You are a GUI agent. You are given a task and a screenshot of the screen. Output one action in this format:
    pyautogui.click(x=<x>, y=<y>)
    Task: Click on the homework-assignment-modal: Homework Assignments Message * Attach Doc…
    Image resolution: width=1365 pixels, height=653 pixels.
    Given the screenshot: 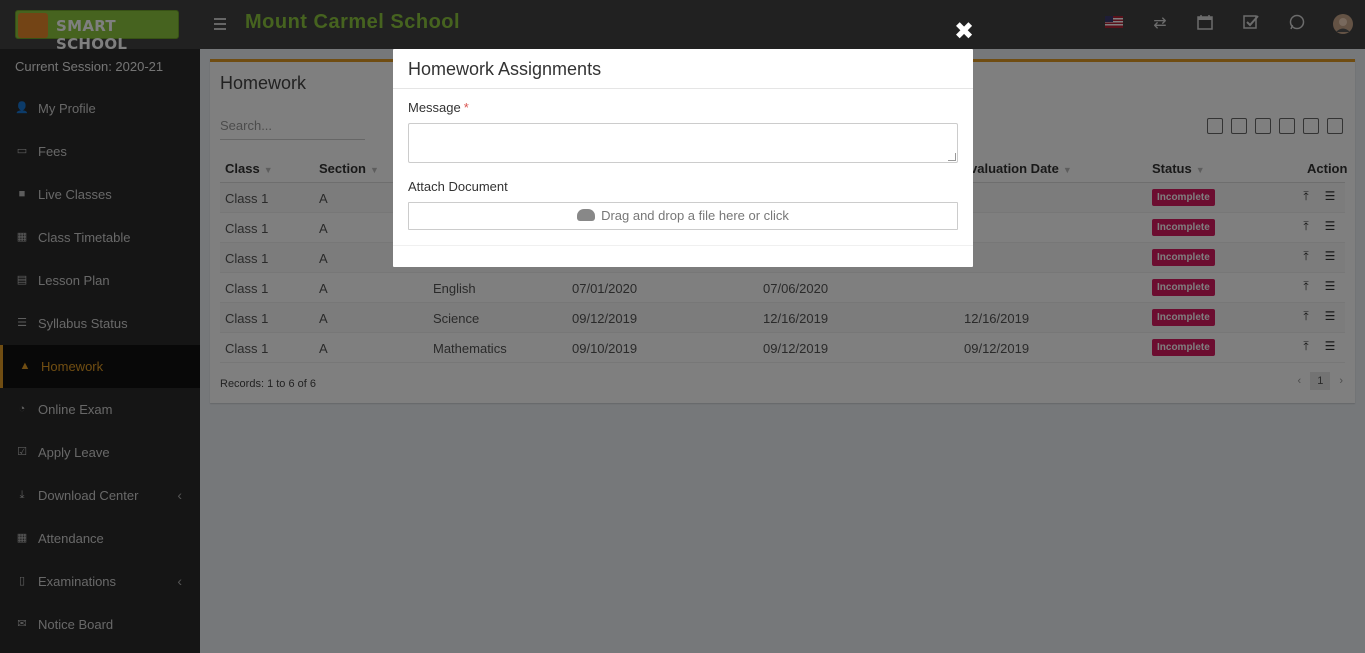 What is the action you would take?
    pyautogui.click(x=683, y=158)
    